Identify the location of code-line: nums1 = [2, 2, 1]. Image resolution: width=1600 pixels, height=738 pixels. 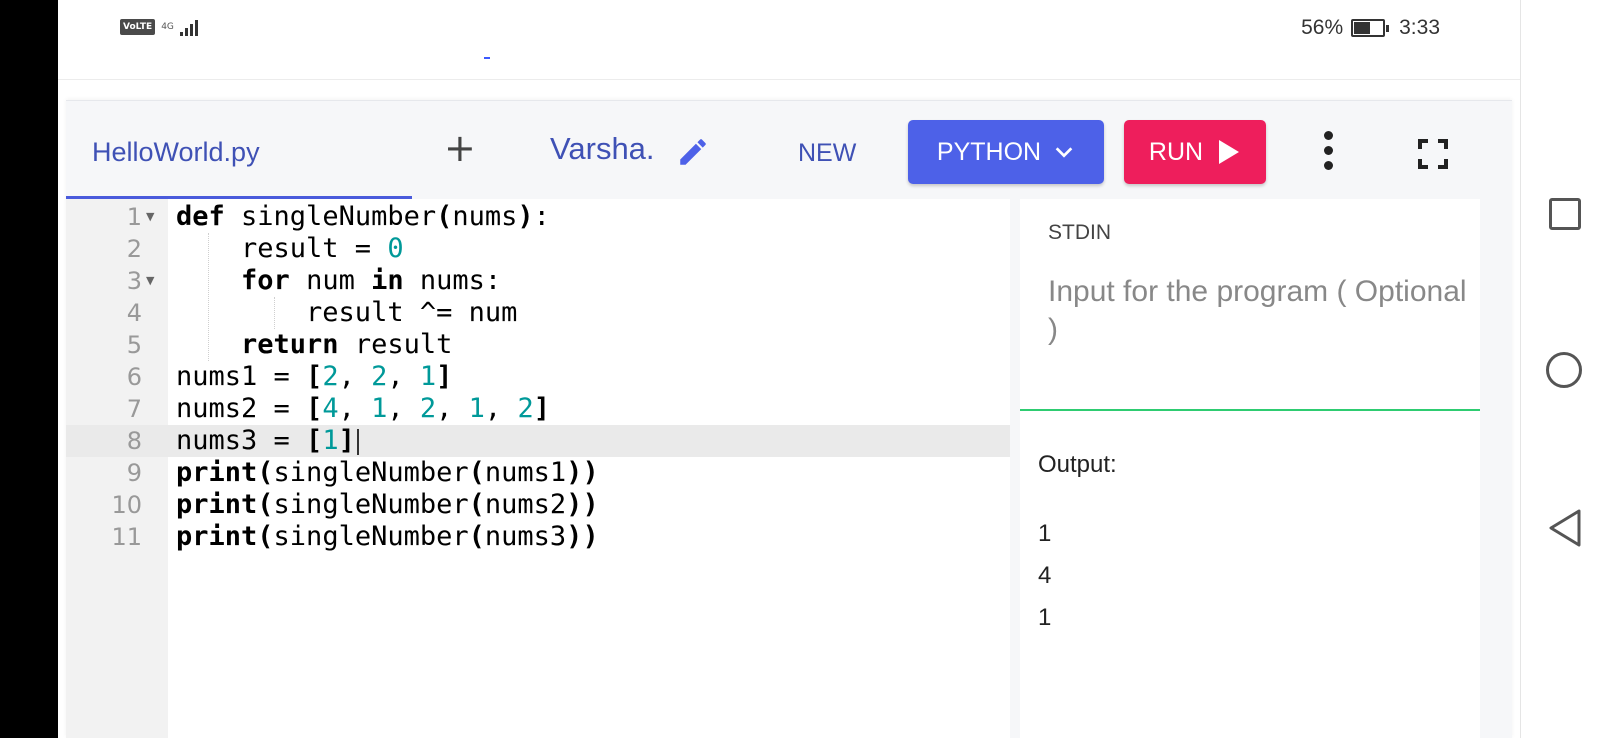
(387, 377).